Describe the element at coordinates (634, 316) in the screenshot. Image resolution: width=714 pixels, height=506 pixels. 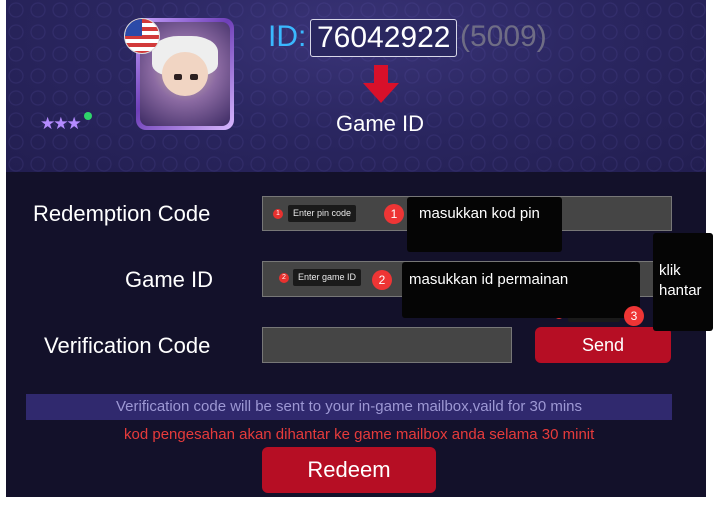
I see `annotation-number-3: 3` at that location.